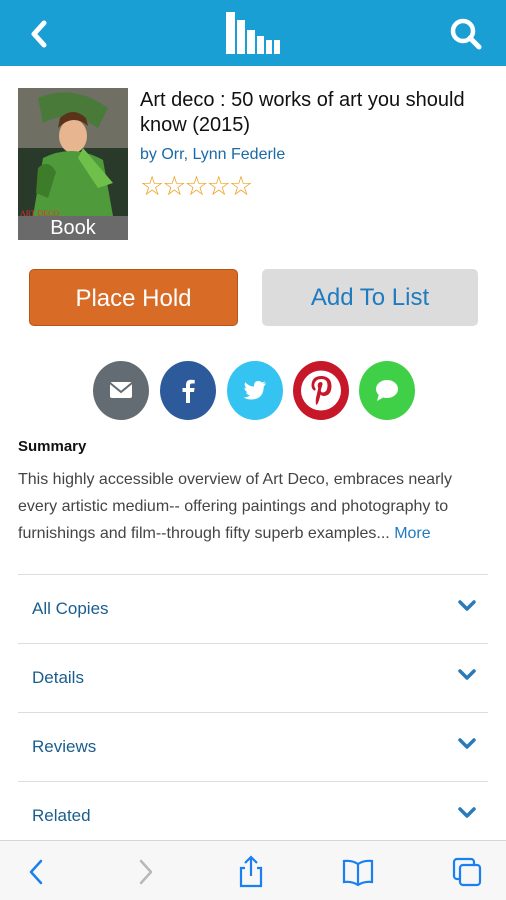 This screenshot has width=506, height=900. I want to click on pinterest-icon, so click(321, 390).